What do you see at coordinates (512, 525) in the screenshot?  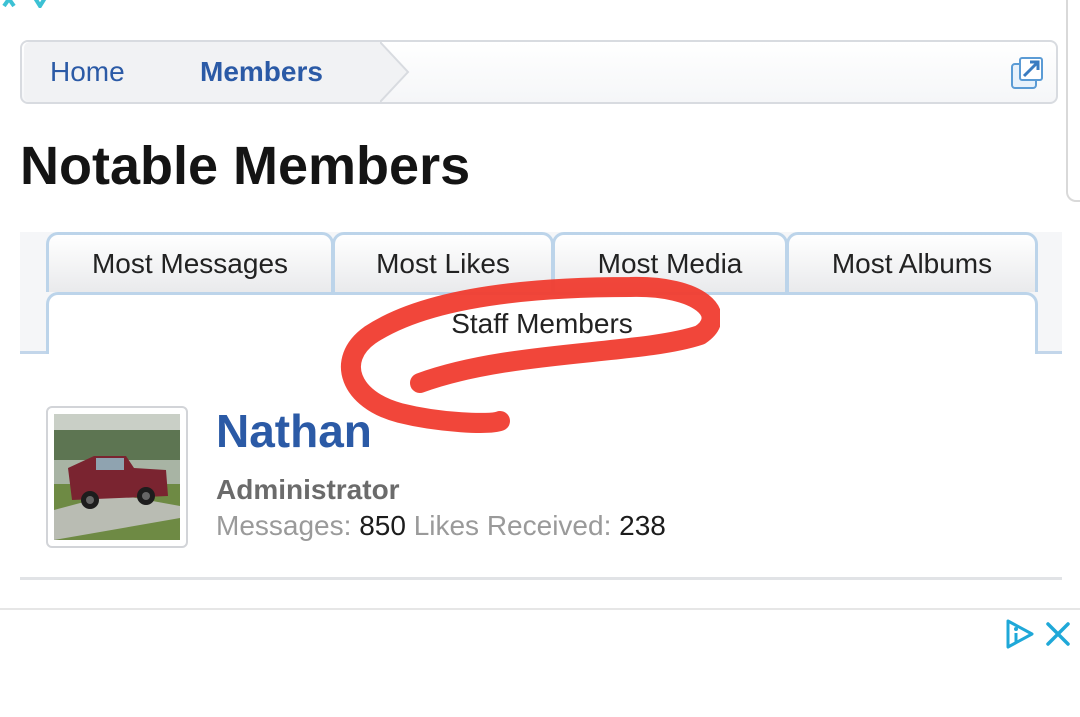 I see `likes-label: Likes Received:` at bounding box center [512, 525].